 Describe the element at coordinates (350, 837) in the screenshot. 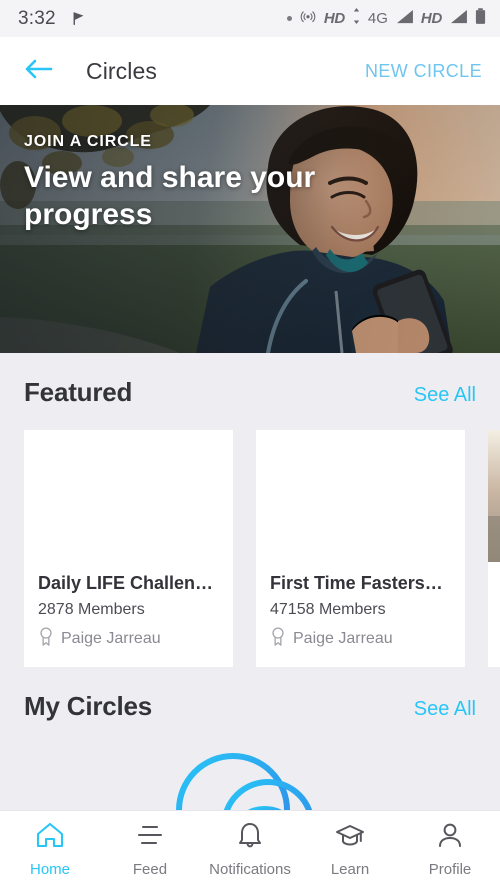

I see `graduation-cap-icon` at that location.